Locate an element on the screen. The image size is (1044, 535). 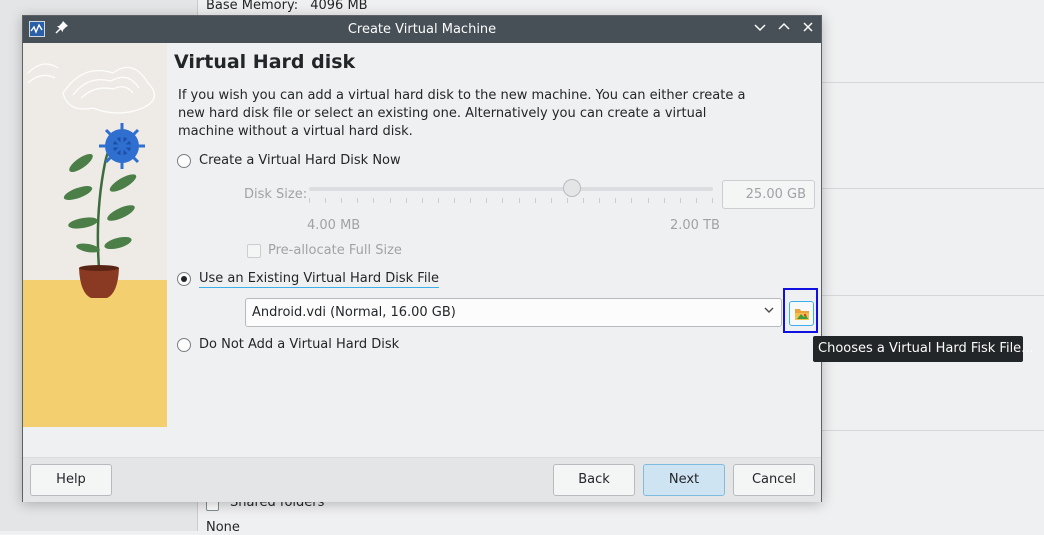
title-bar: Create Virtual Machine is located at coordinates (422, 29).